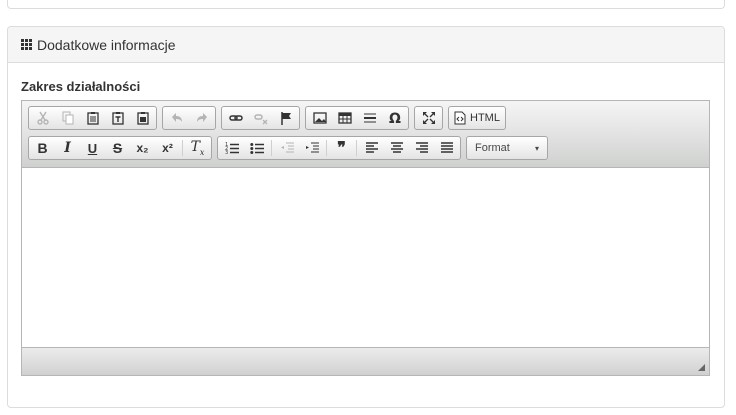 Image resolution: width=736 pixels, height=415 pixels. I want to click on undo-icon, so click(177, 118).